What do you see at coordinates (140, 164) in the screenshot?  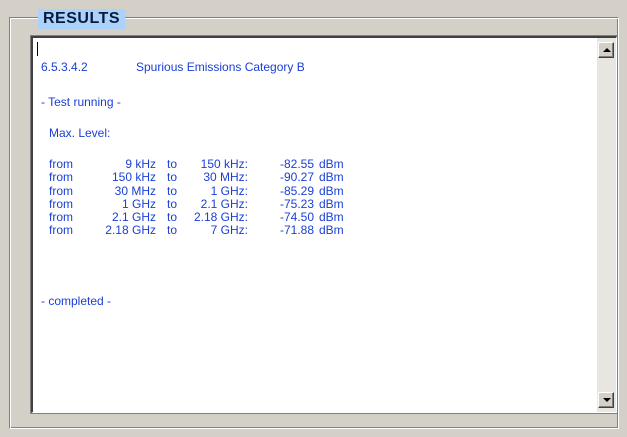 I see `start-frequency: 9 kHz` at bounding box center [140, 164].